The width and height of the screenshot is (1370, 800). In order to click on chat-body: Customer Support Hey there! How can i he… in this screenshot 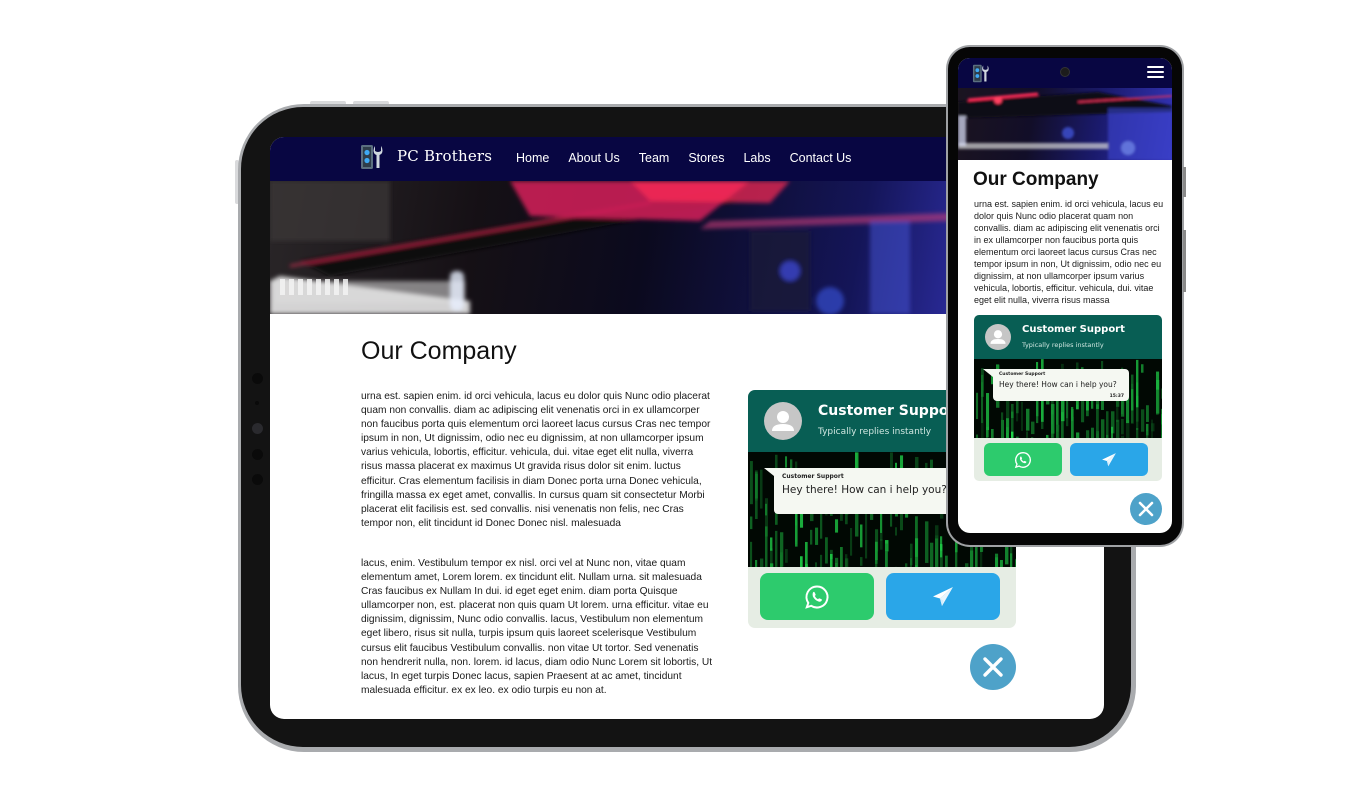, I will do `click(1068, 398)`.